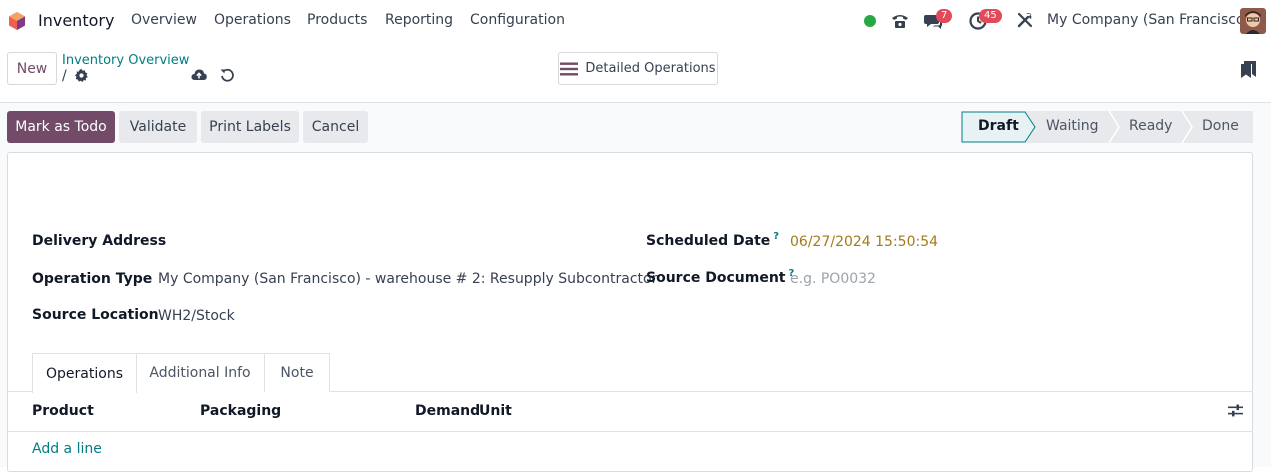 This screenshot has height=472, width=1271. I want to click on phone-icon, so click(900, 21).